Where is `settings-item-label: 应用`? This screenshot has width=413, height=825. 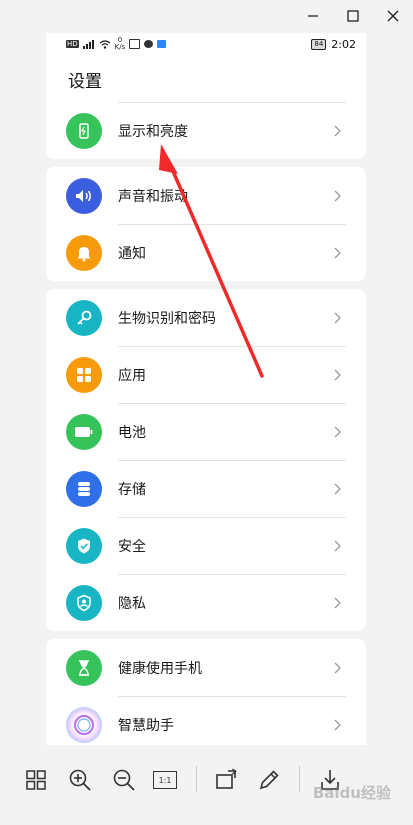 settings-item-label: 应用 is located at coordinates (132, 375).